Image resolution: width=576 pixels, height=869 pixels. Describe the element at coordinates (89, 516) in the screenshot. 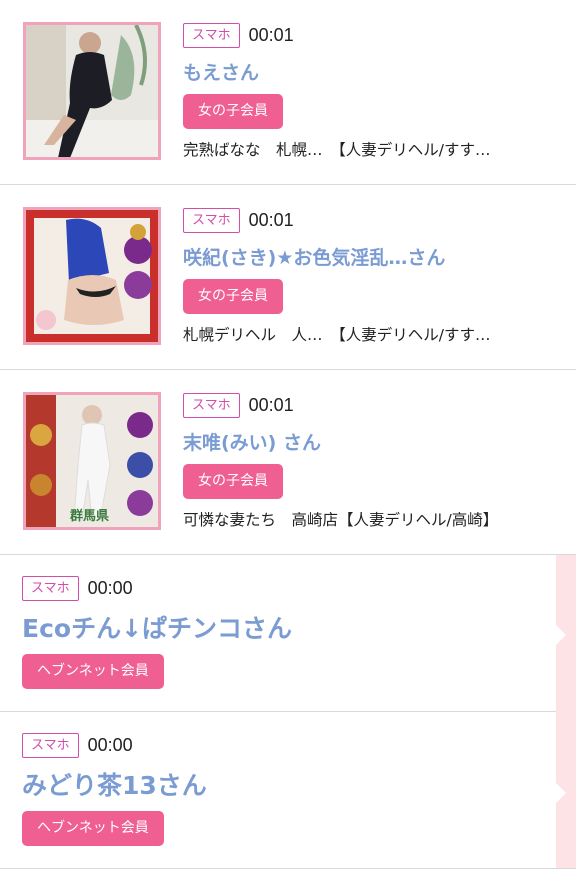

I see `thumb-overlay-text: 群馬県` at that location.